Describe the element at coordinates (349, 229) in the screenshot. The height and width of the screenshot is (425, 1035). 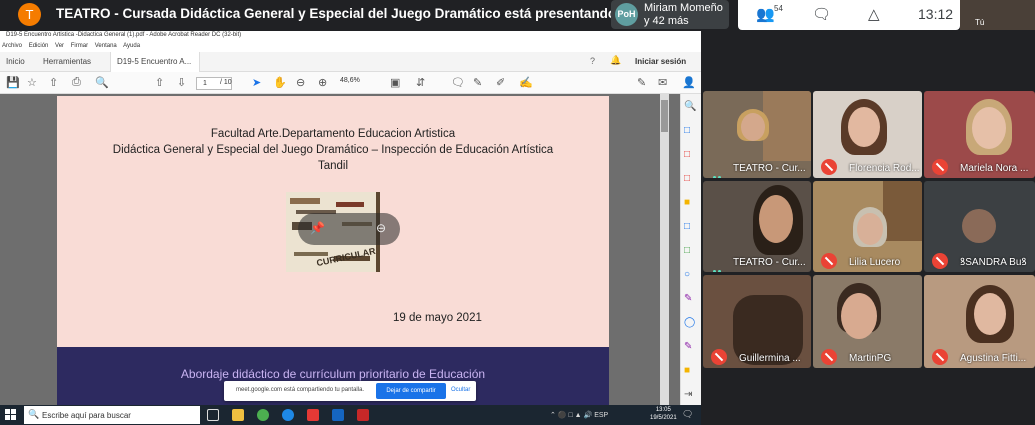
I see `slide-tool-overlay: 📌 ⊖` at that location.